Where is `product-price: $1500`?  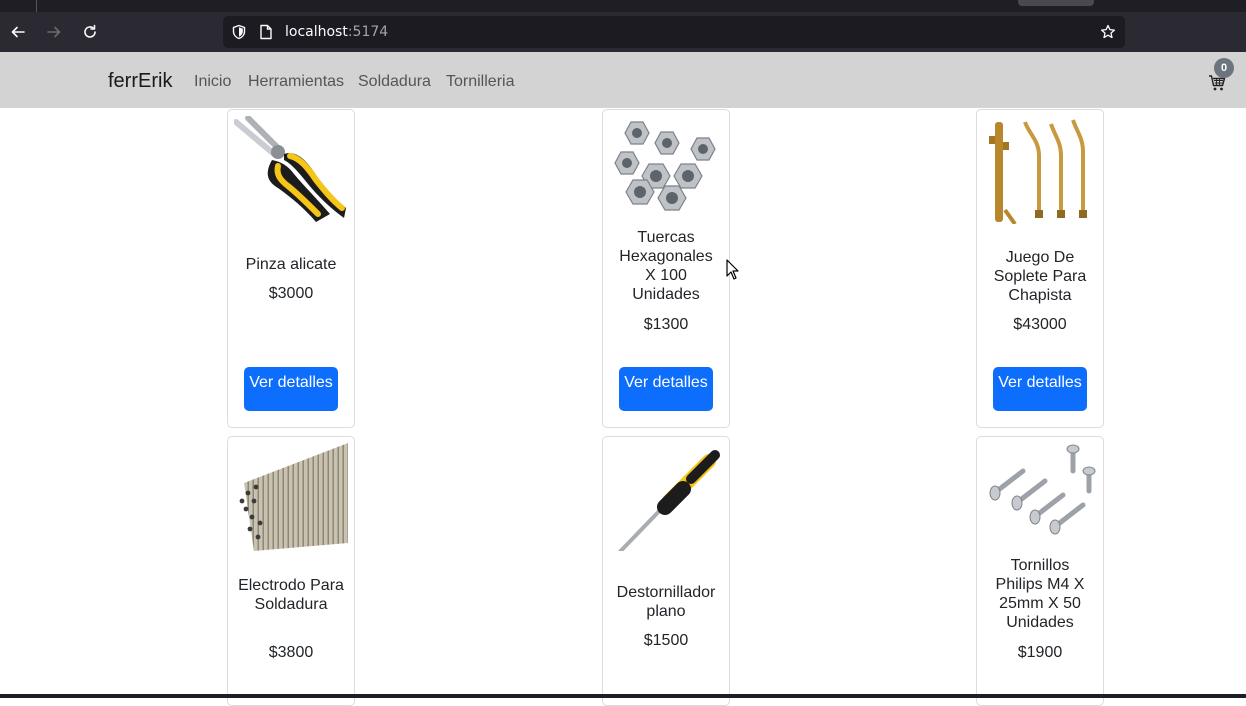 product-price: $1500 is located at coordinates (666, 640).